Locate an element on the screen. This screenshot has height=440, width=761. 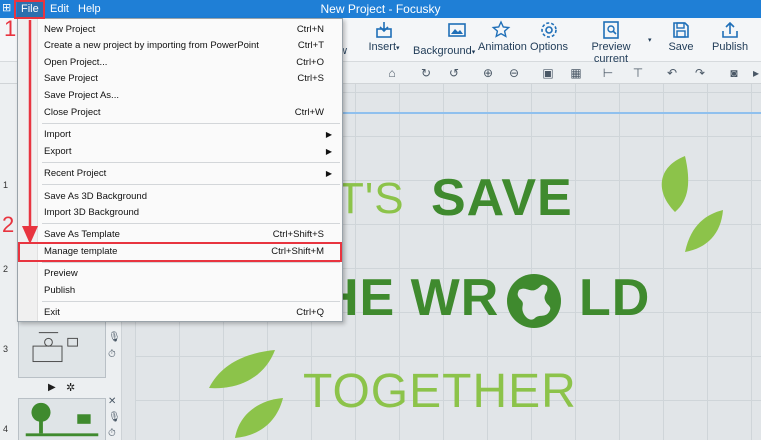
slogan-line3: TOGETHER is located at coordinates (440, 391).